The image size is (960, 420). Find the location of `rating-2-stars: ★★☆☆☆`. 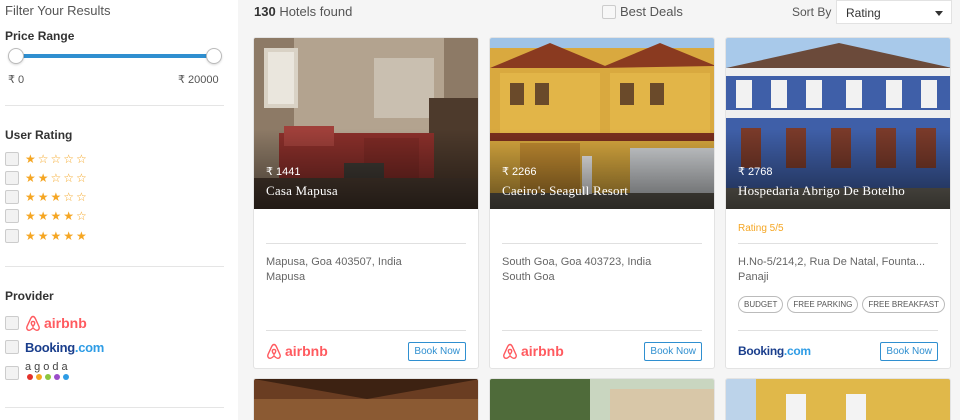

rating-2-stars: ★★☆☆☆ is located at coordinates (57, 178).